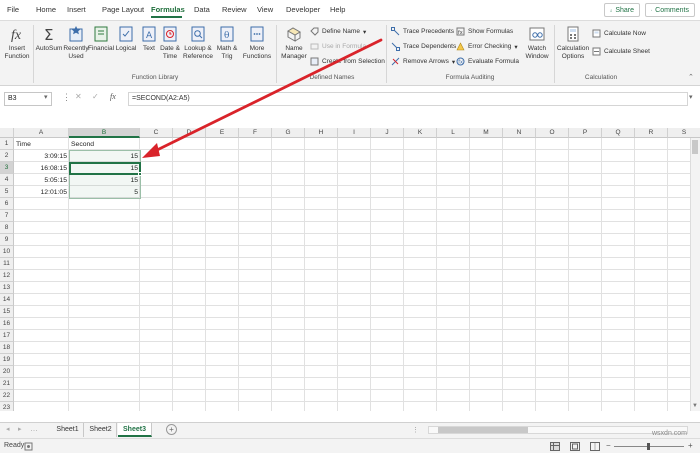 This screenshot has width=700, height=453. Describe the element at coordinates (20, 429) in the screenshot. I see `next-sheet-icon: ▸` at that location.